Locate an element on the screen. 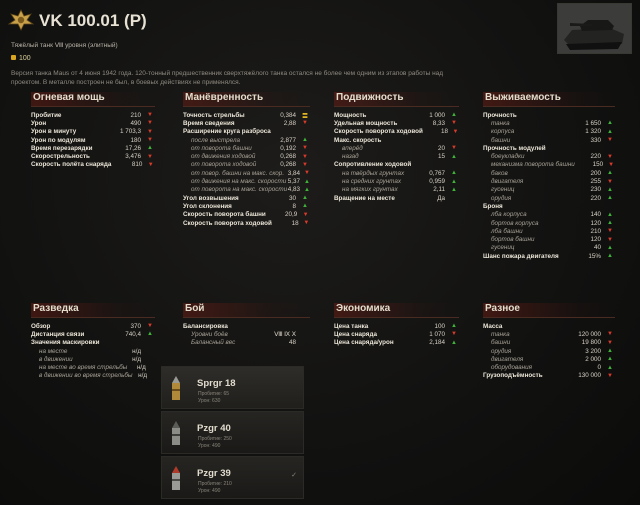 The height and width of the screenshot is (505, 640). stat-label: на мягких грунтах is located at coordinates (370, 190).